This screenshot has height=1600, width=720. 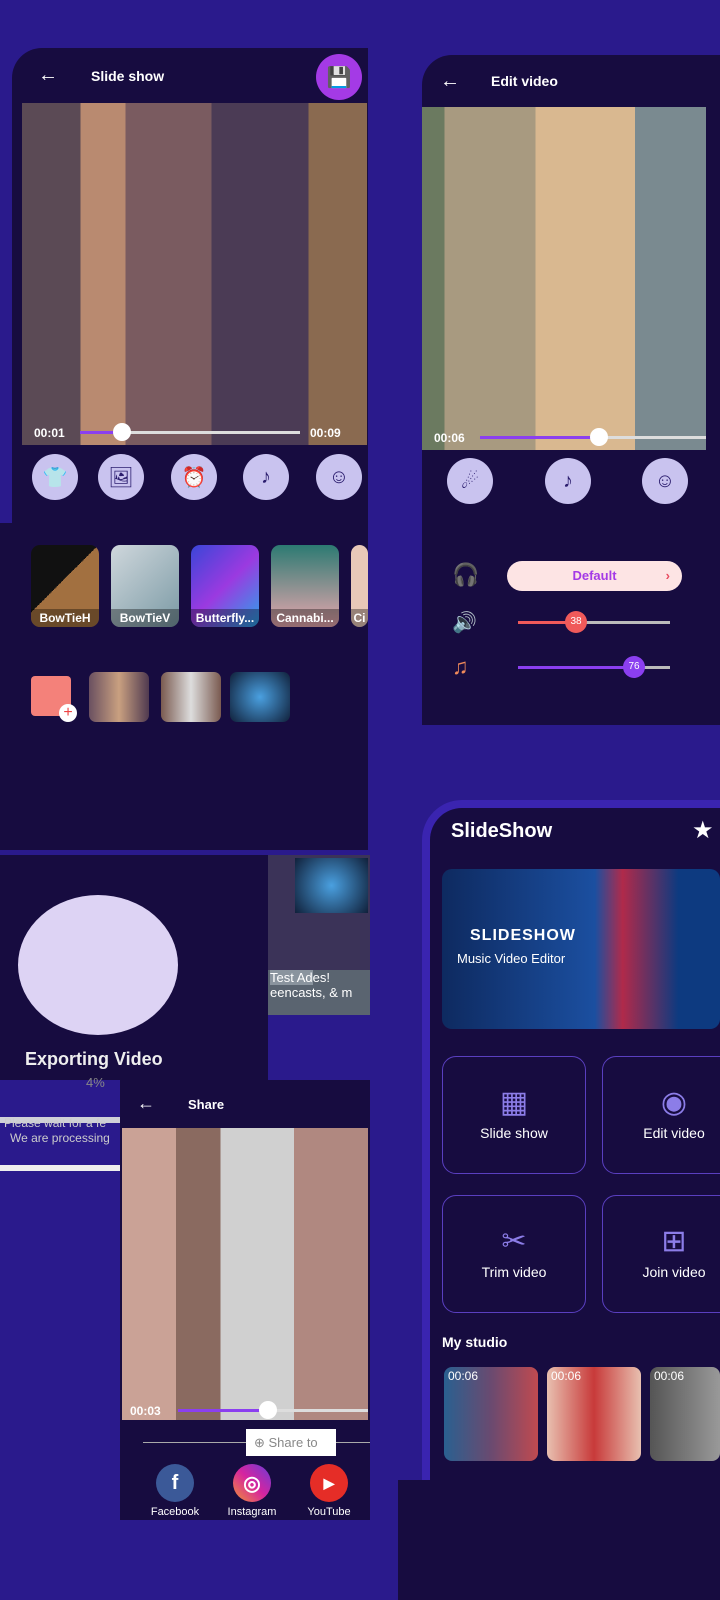 What do you see at coordinates (252, 1483) in the screenshot?
I see `instagram-icon: ◎` at bounding box center [252, 1483].